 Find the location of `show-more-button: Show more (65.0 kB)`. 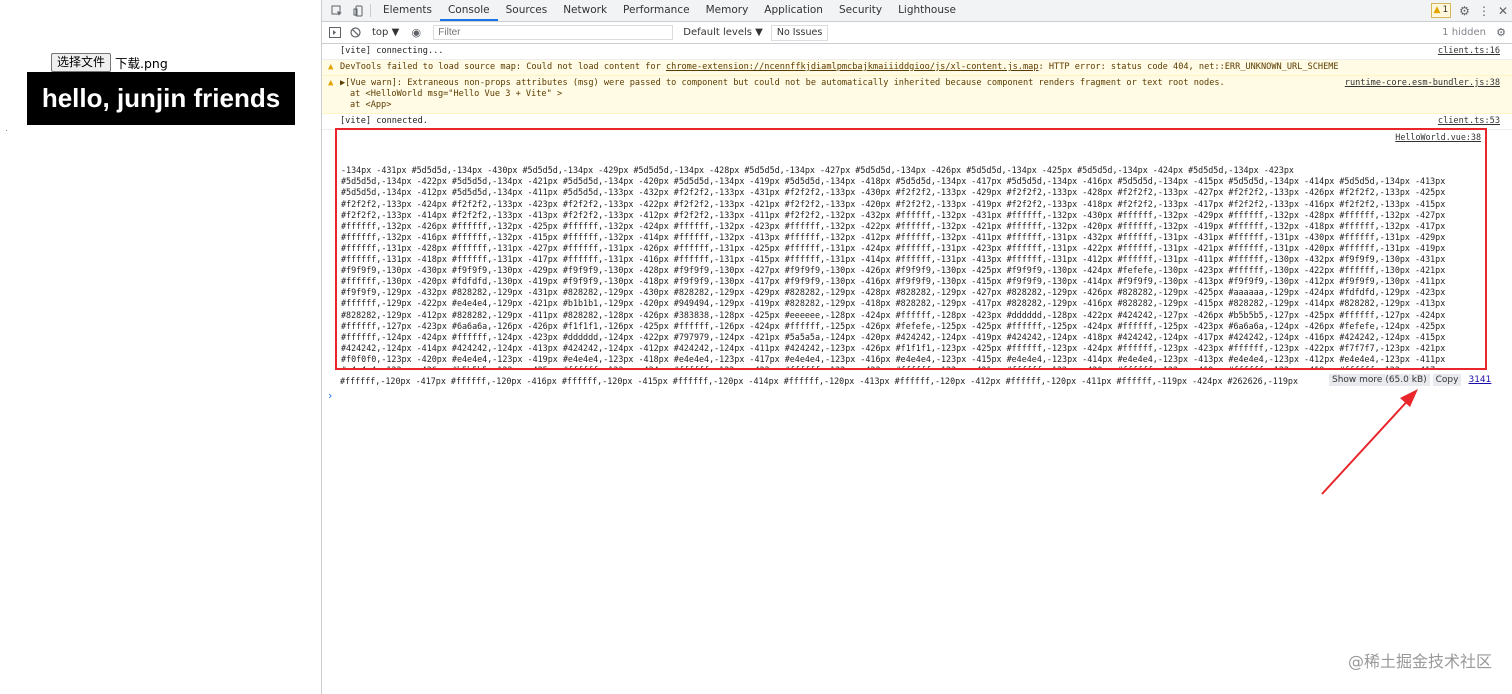

show-more-button: Show more (65.0 kB) is located at coordinates (1379, 380).